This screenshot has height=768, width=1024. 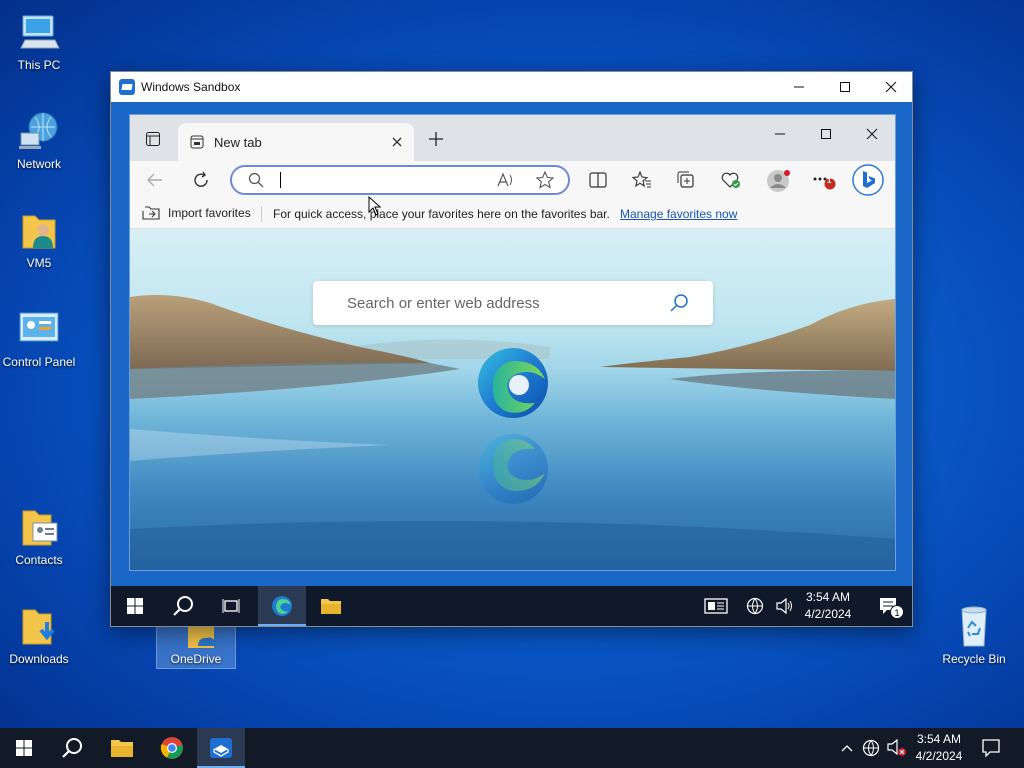 I want to click on sandbox-titlebar: Windows Sandbox, so click(x=511, y=87).